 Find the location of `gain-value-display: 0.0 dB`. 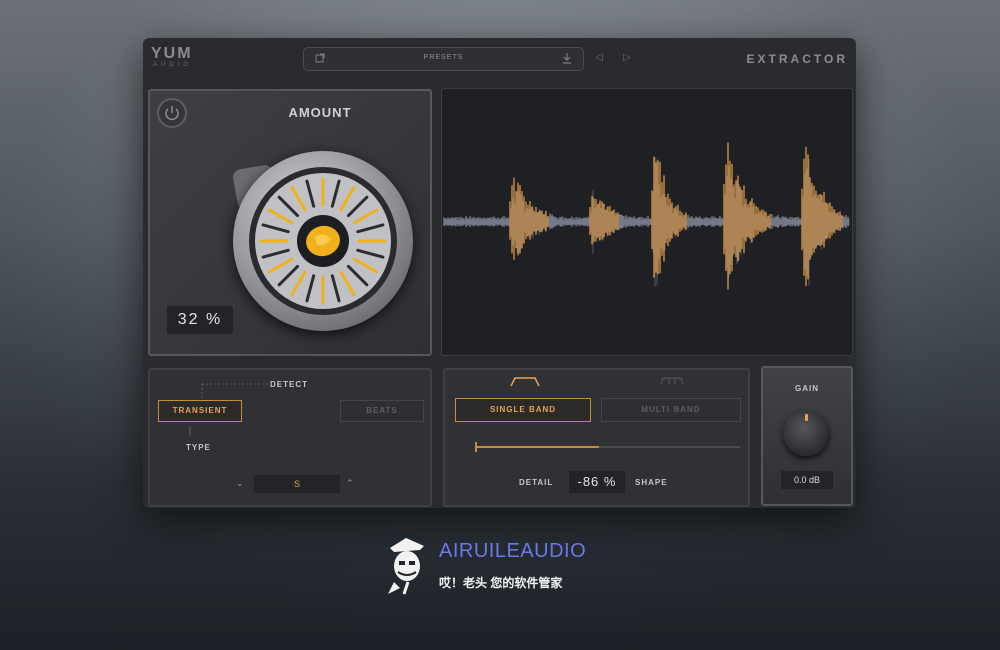

gain-value-display: 0.0 dB is located at coordinates (807, 480).